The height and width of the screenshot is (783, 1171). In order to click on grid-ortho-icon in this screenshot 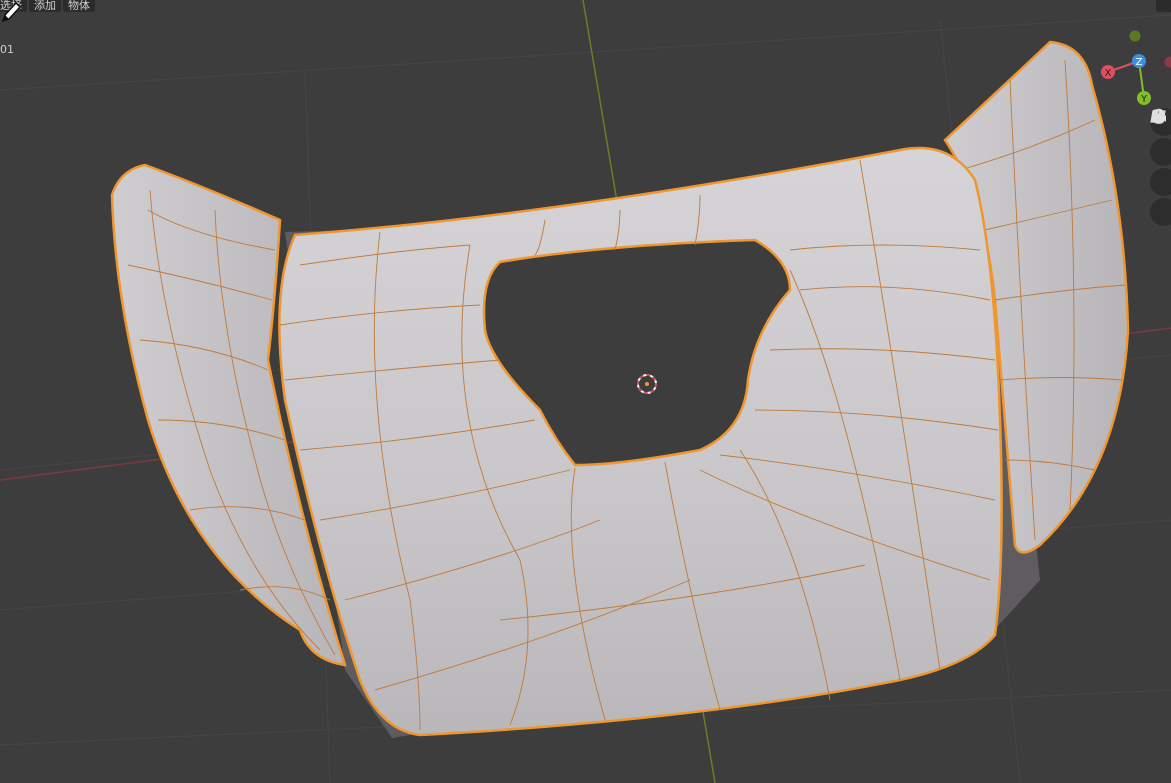, I will do `click(1158, 116)`.